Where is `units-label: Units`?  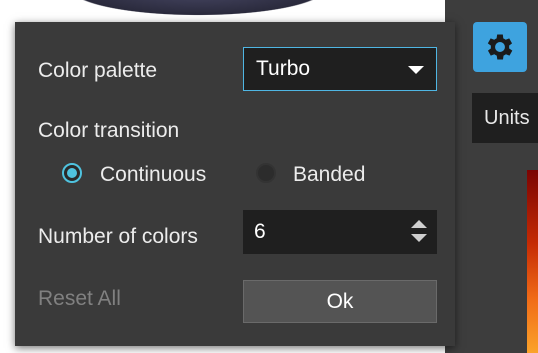
units-label: Units is located at coordinates (507, 118).